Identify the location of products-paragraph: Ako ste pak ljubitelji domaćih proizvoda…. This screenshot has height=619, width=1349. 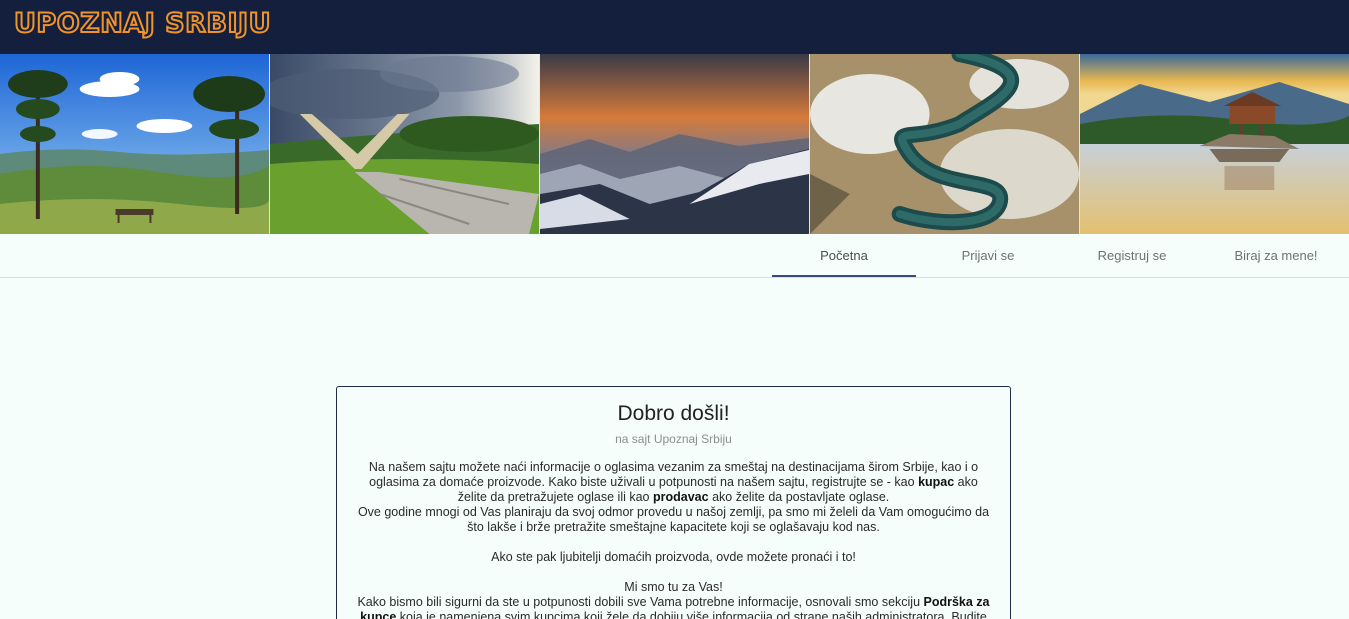
(673, 557).